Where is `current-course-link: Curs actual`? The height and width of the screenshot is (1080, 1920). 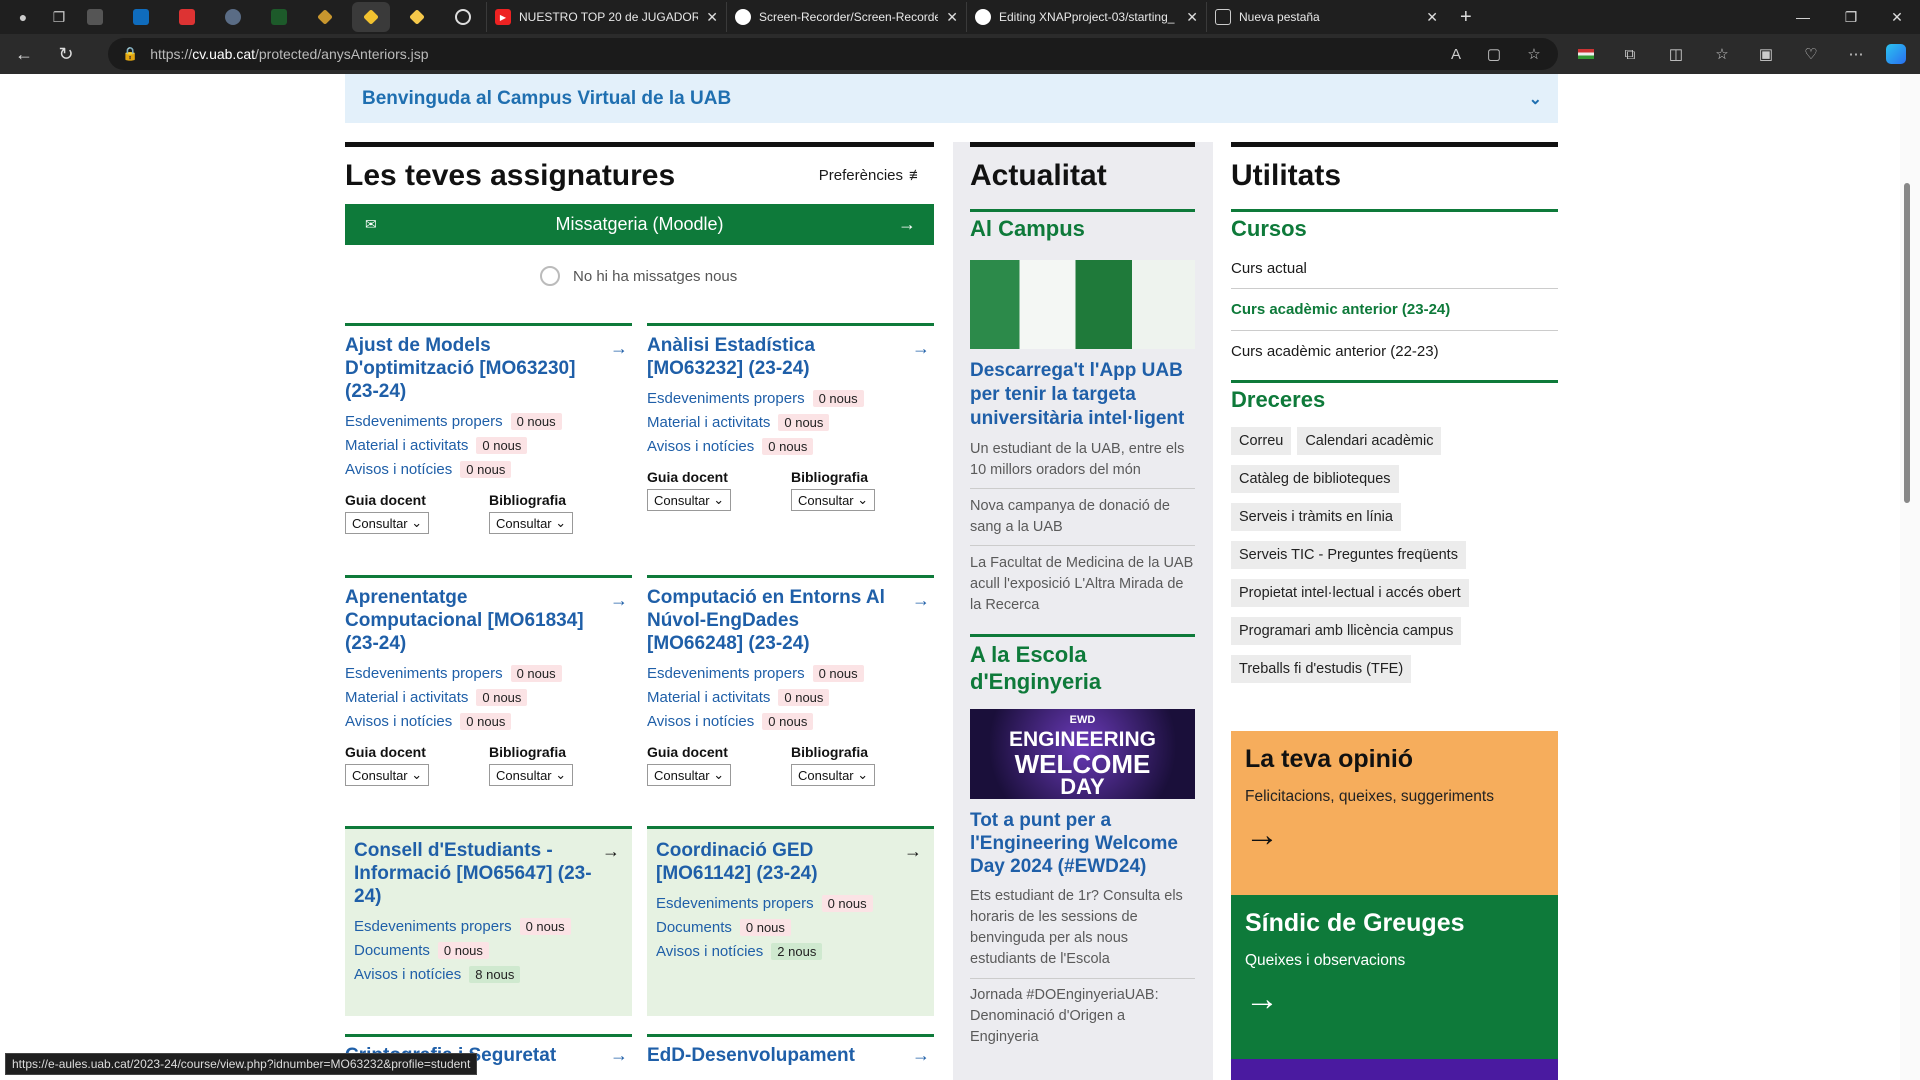 current-course-link: Curs actual is located at coordinates (1394, 274).